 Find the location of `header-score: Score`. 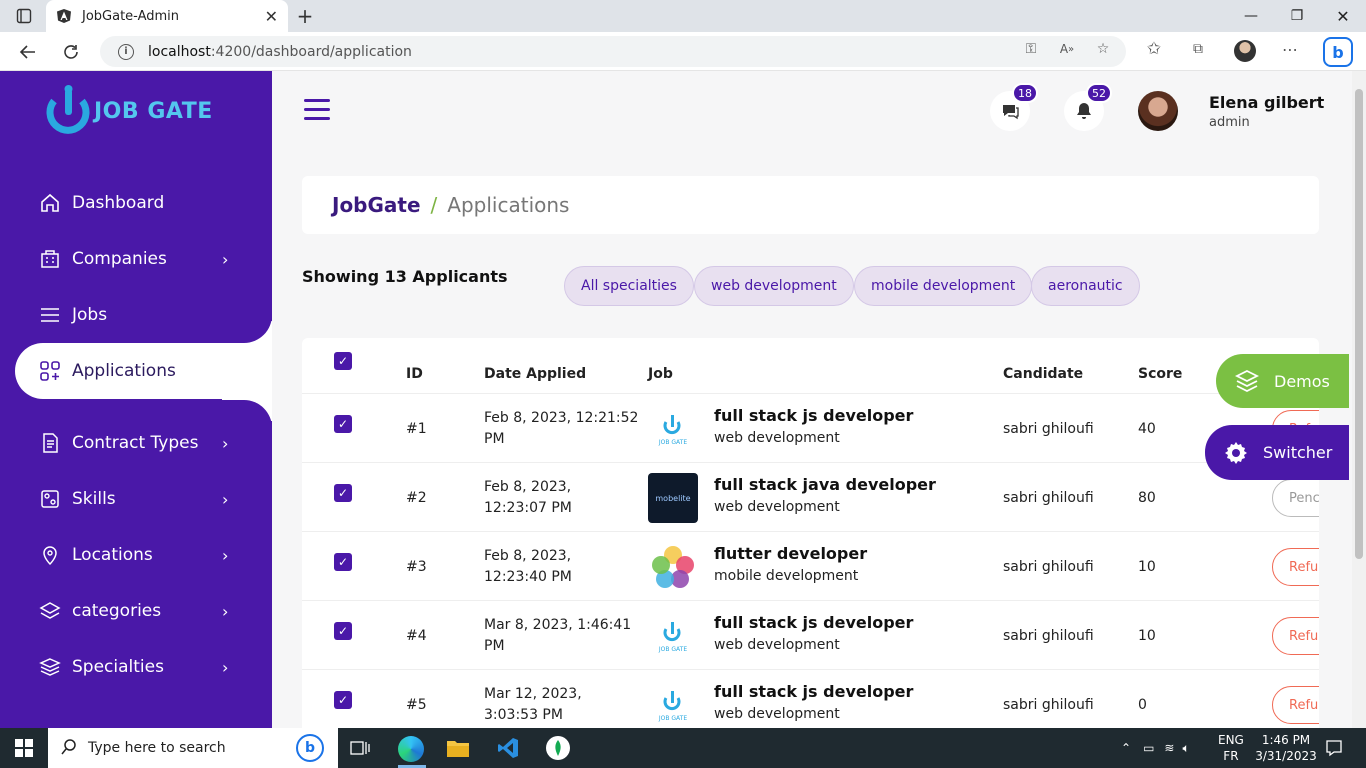

header-score: Score is located at coordinates (1160, 374).